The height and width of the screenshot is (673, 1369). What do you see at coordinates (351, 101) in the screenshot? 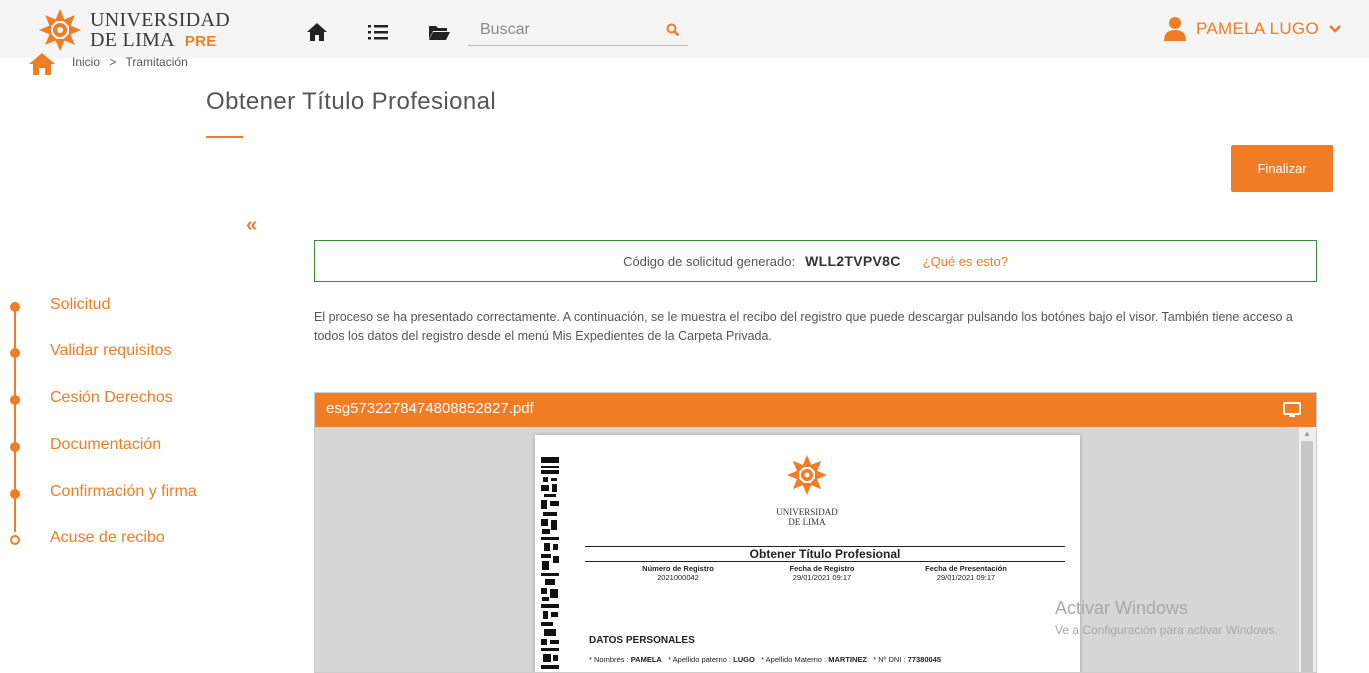
I see `page-title: Obtener Título Profesional` at bounding box center [351, 101].